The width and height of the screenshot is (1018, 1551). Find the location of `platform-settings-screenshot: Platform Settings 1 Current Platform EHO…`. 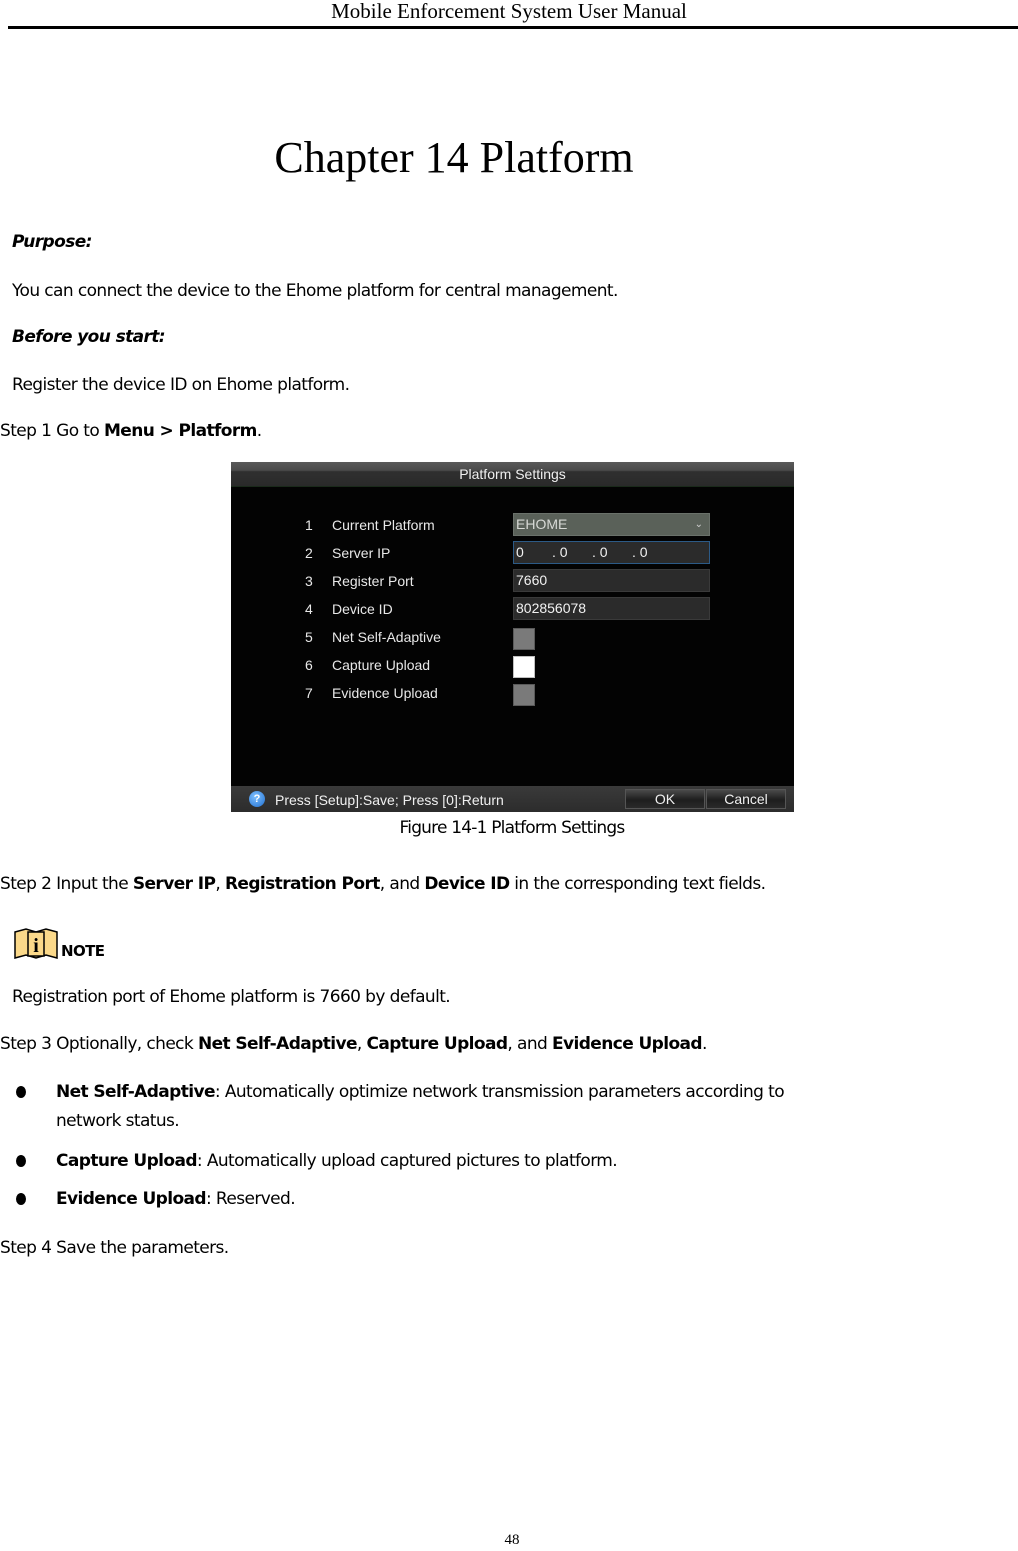

platform-settings-screenshot: Platform Settings 1 Current Platform EHO… is located at coordinates (512, 637).